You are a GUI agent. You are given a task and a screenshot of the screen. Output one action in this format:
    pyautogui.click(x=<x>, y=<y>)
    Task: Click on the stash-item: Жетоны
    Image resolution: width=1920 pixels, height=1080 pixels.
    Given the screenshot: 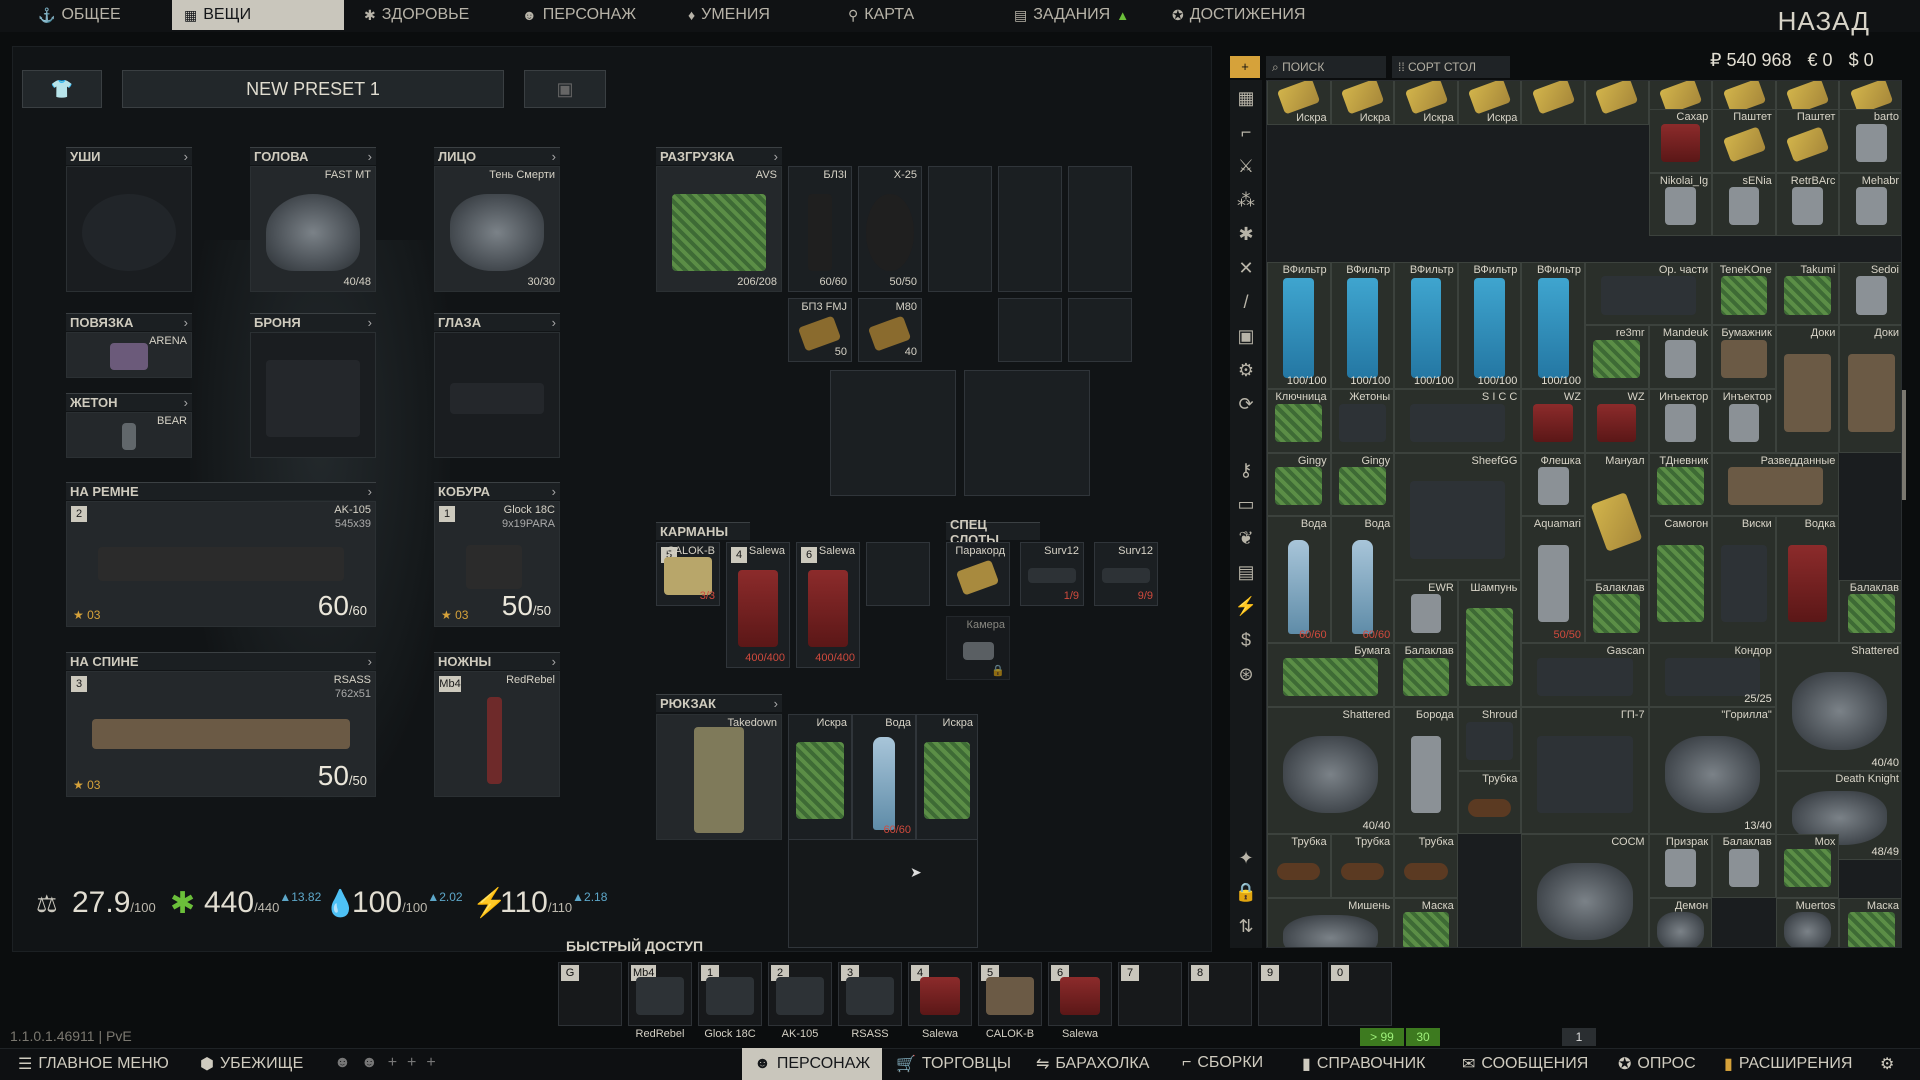 What is the action you would take?
    pyautogui.click(x=1362, y=421)
    